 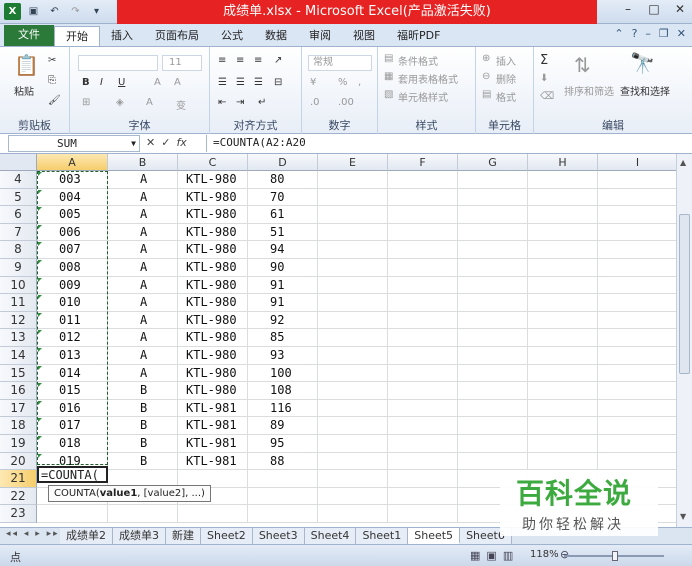 What do you see at coordinates (232, 36) in the screenshot?
I see `tab-formulas: 公式` at bounding box center [232, 36].